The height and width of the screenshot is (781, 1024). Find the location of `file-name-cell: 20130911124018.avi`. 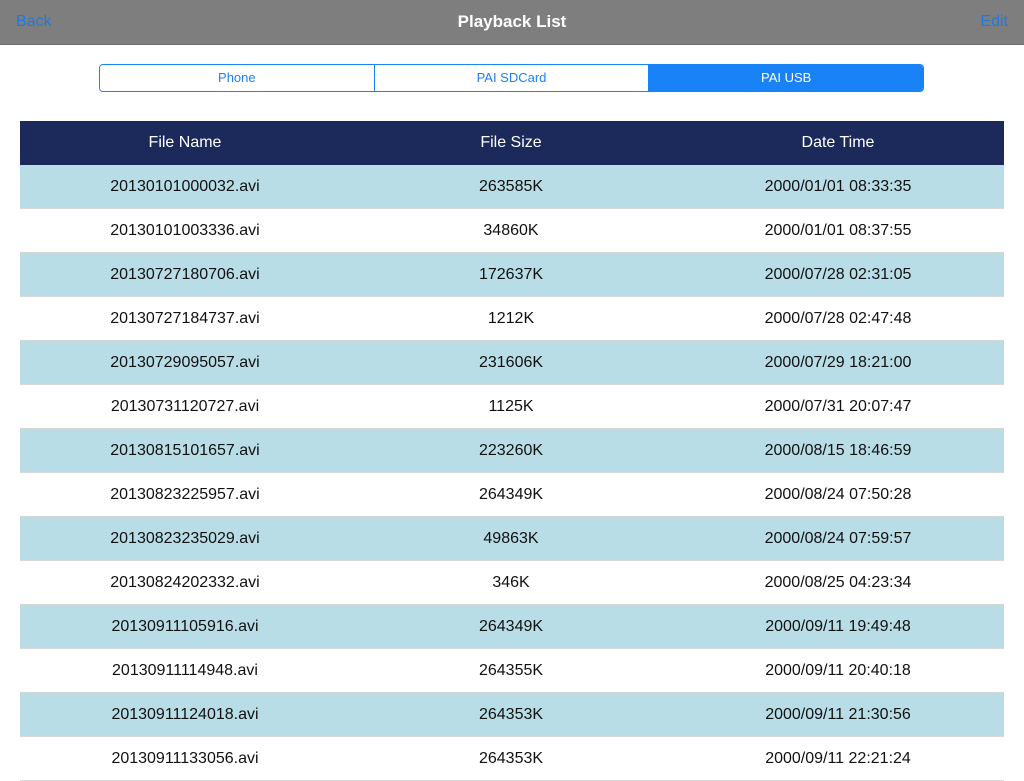

file-name-cell: 20130911124018.avi is located at coordinates (185, 714).